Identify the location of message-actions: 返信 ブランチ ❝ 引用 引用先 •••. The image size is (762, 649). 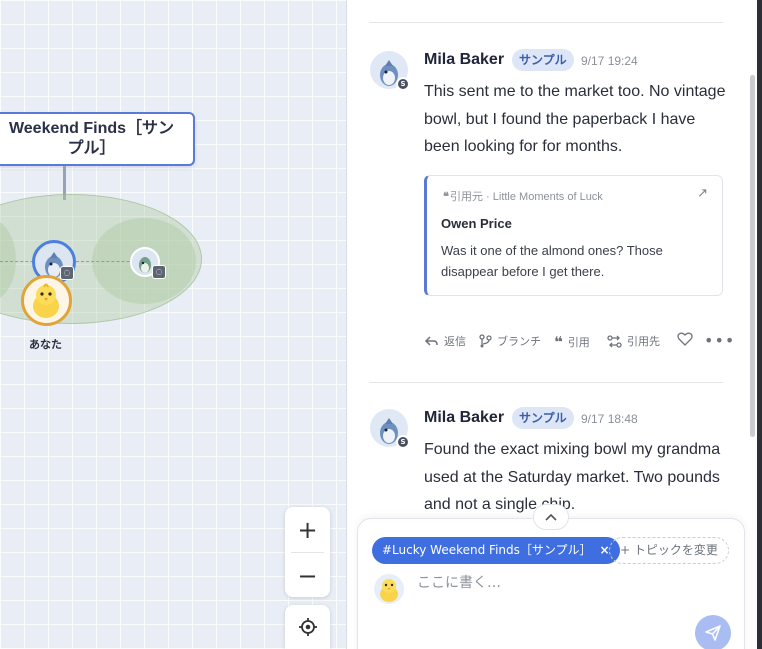
(579, 342).